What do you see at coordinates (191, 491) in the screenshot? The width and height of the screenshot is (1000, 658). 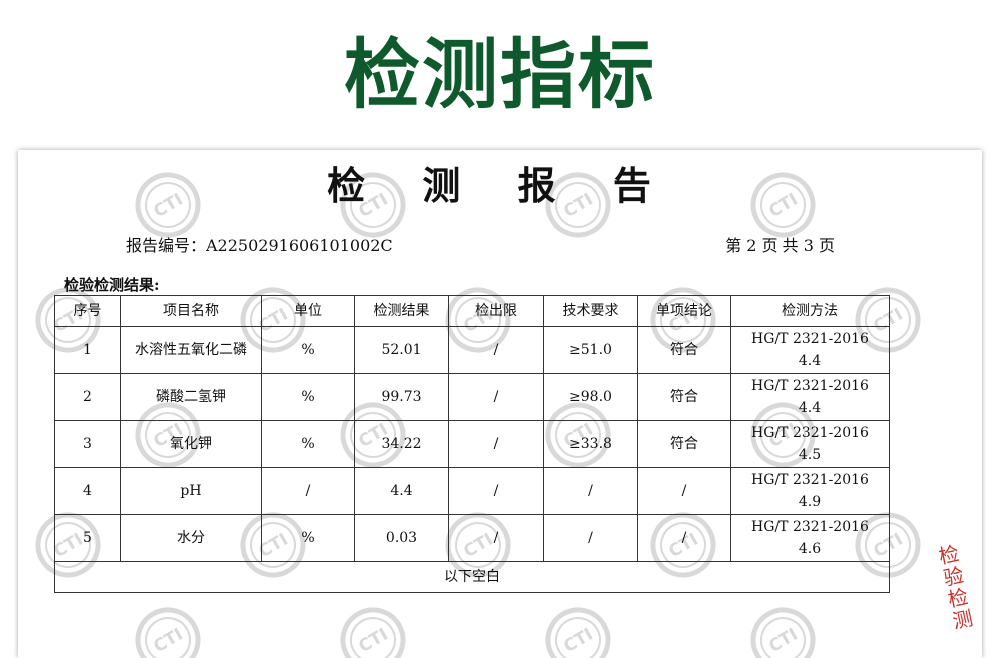 I see `cell-item: pH` at bounding box center [191, 491].